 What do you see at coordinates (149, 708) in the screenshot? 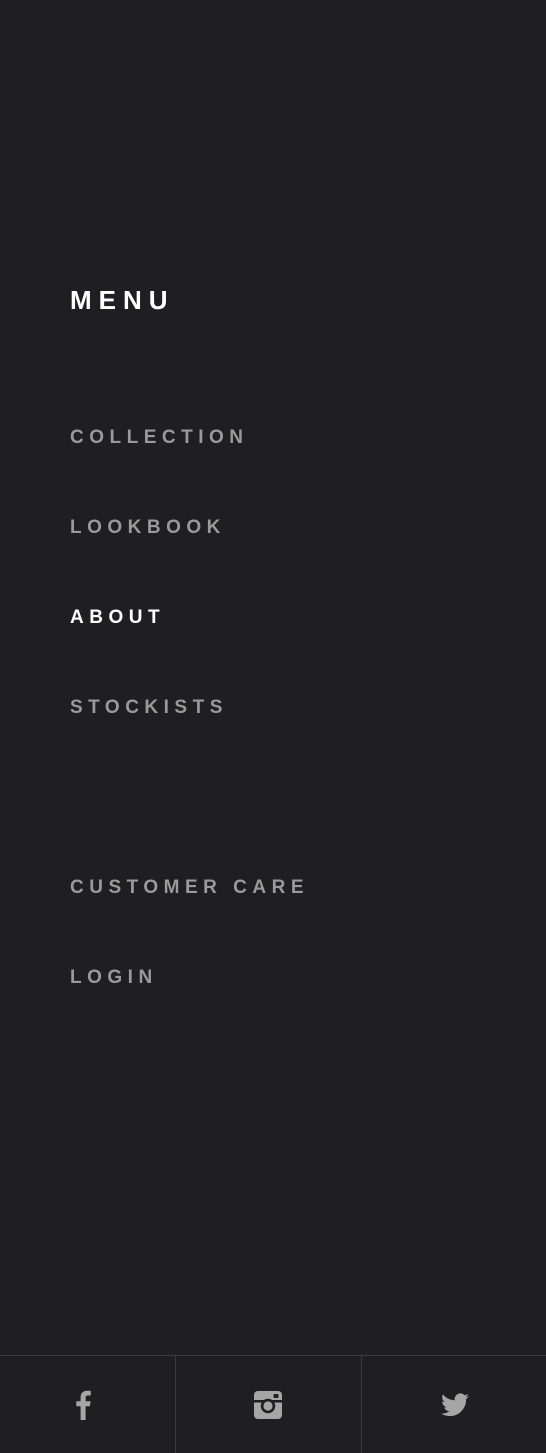
I see `nav-item-stockists: STOCKISTS` at bounding box center [149, 708].